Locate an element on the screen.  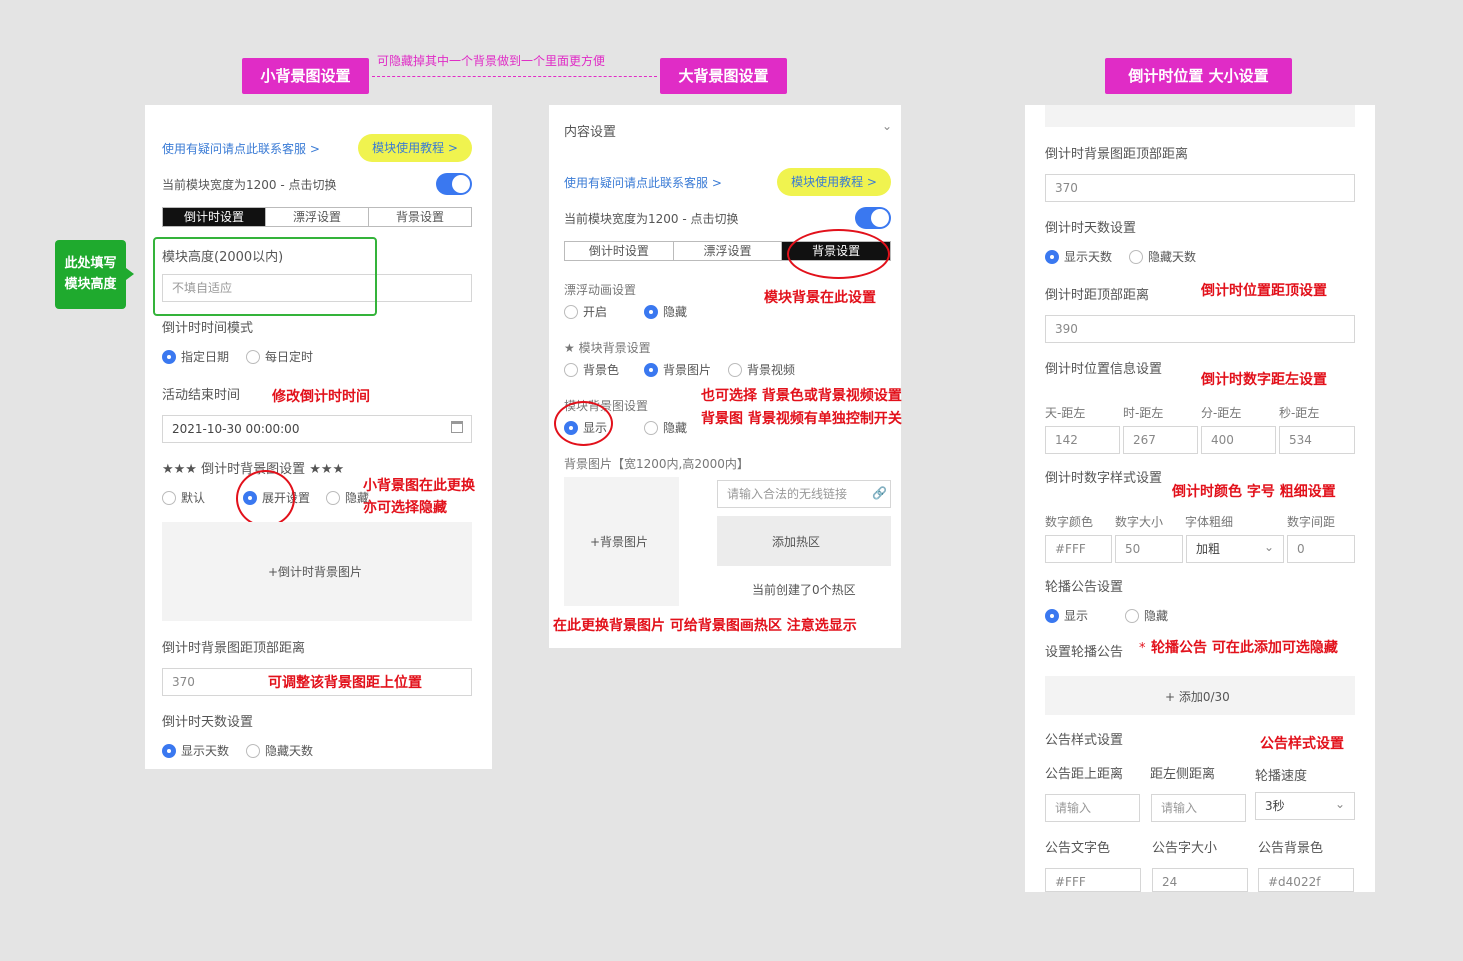
float-on-radio: 开启 is located at coordinates (585, 311).